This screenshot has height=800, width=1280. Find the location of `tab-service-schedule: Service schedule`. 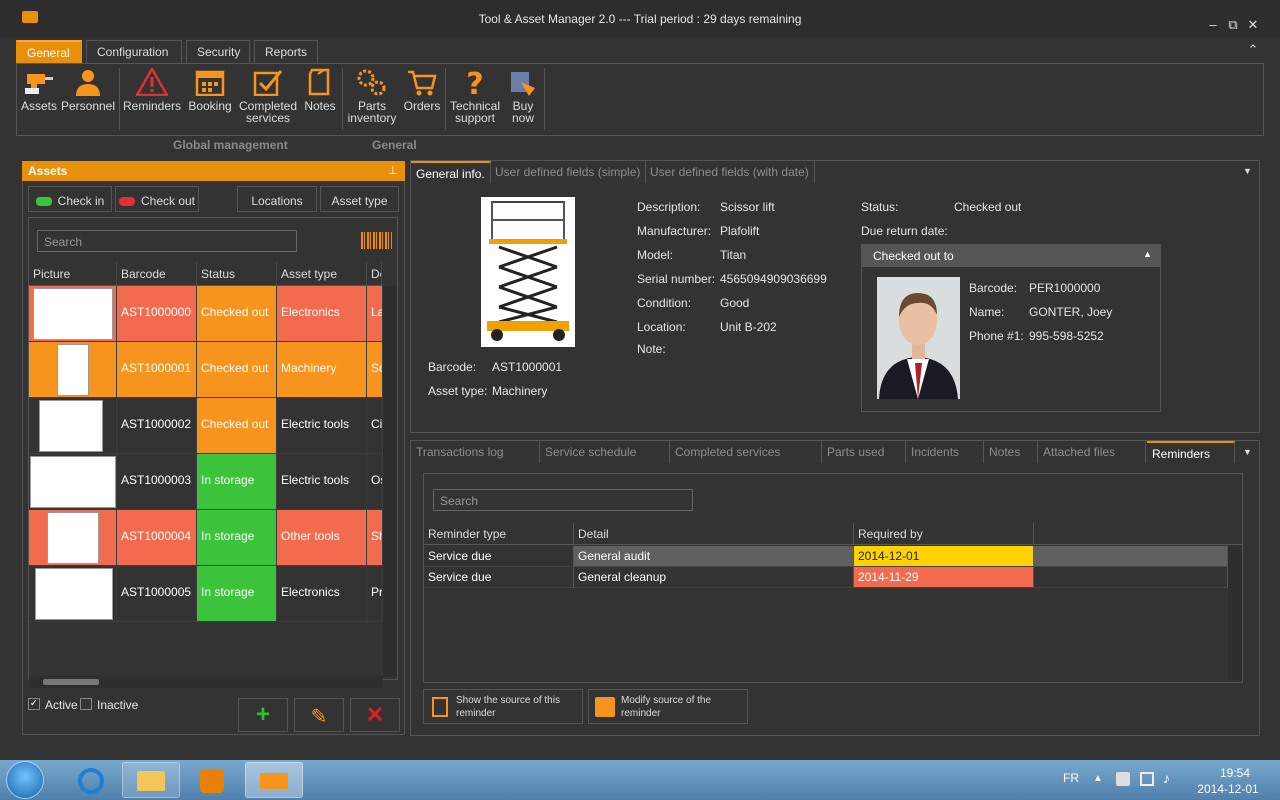

tab-service-schedule: Service schedule is located at coordinates (605, 452).